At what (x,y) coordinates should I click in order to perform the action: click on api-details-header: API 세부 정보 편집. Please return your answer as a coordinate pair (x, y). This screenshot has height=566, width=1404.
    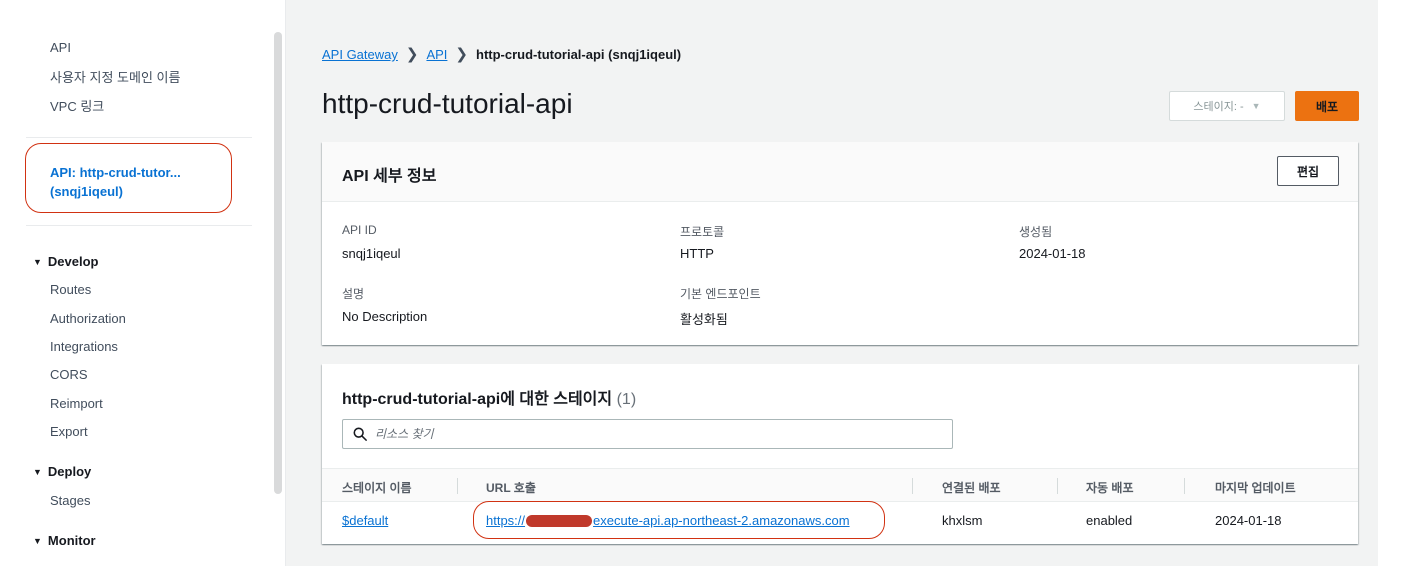
    Looking at the image, I should click on (840, 172).